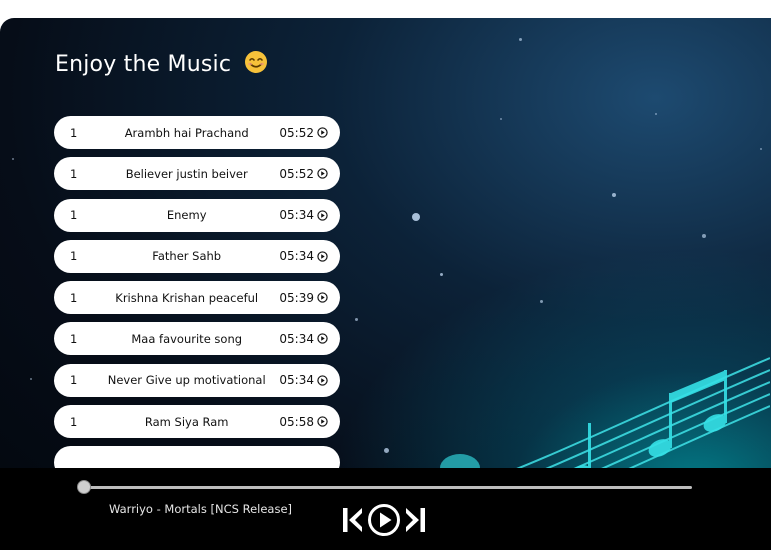 The width and height of the screenshot is (771, 550). What do you see at coordinates (296, 421) in the screenshot?
I see `song-duration-text: 05:58` at bounding box center [296, 421].